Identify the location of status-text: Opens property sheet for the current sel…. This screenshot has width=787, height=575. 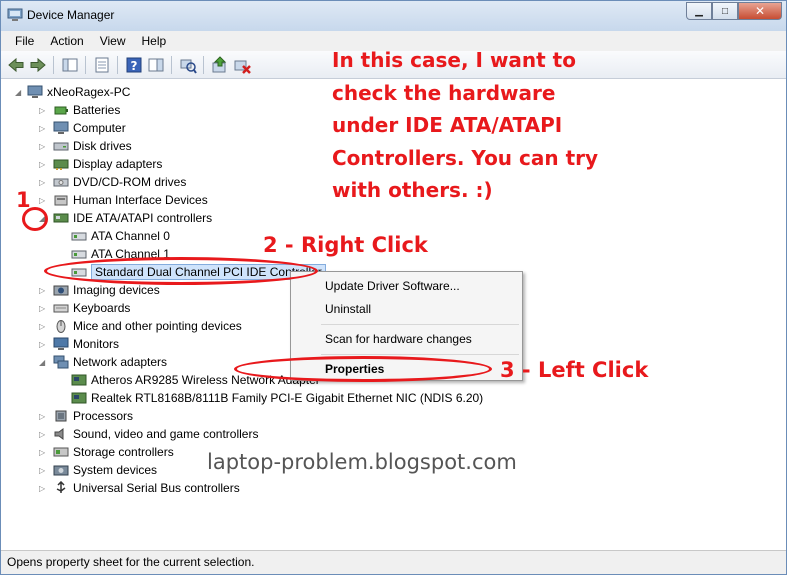
(131, 562).